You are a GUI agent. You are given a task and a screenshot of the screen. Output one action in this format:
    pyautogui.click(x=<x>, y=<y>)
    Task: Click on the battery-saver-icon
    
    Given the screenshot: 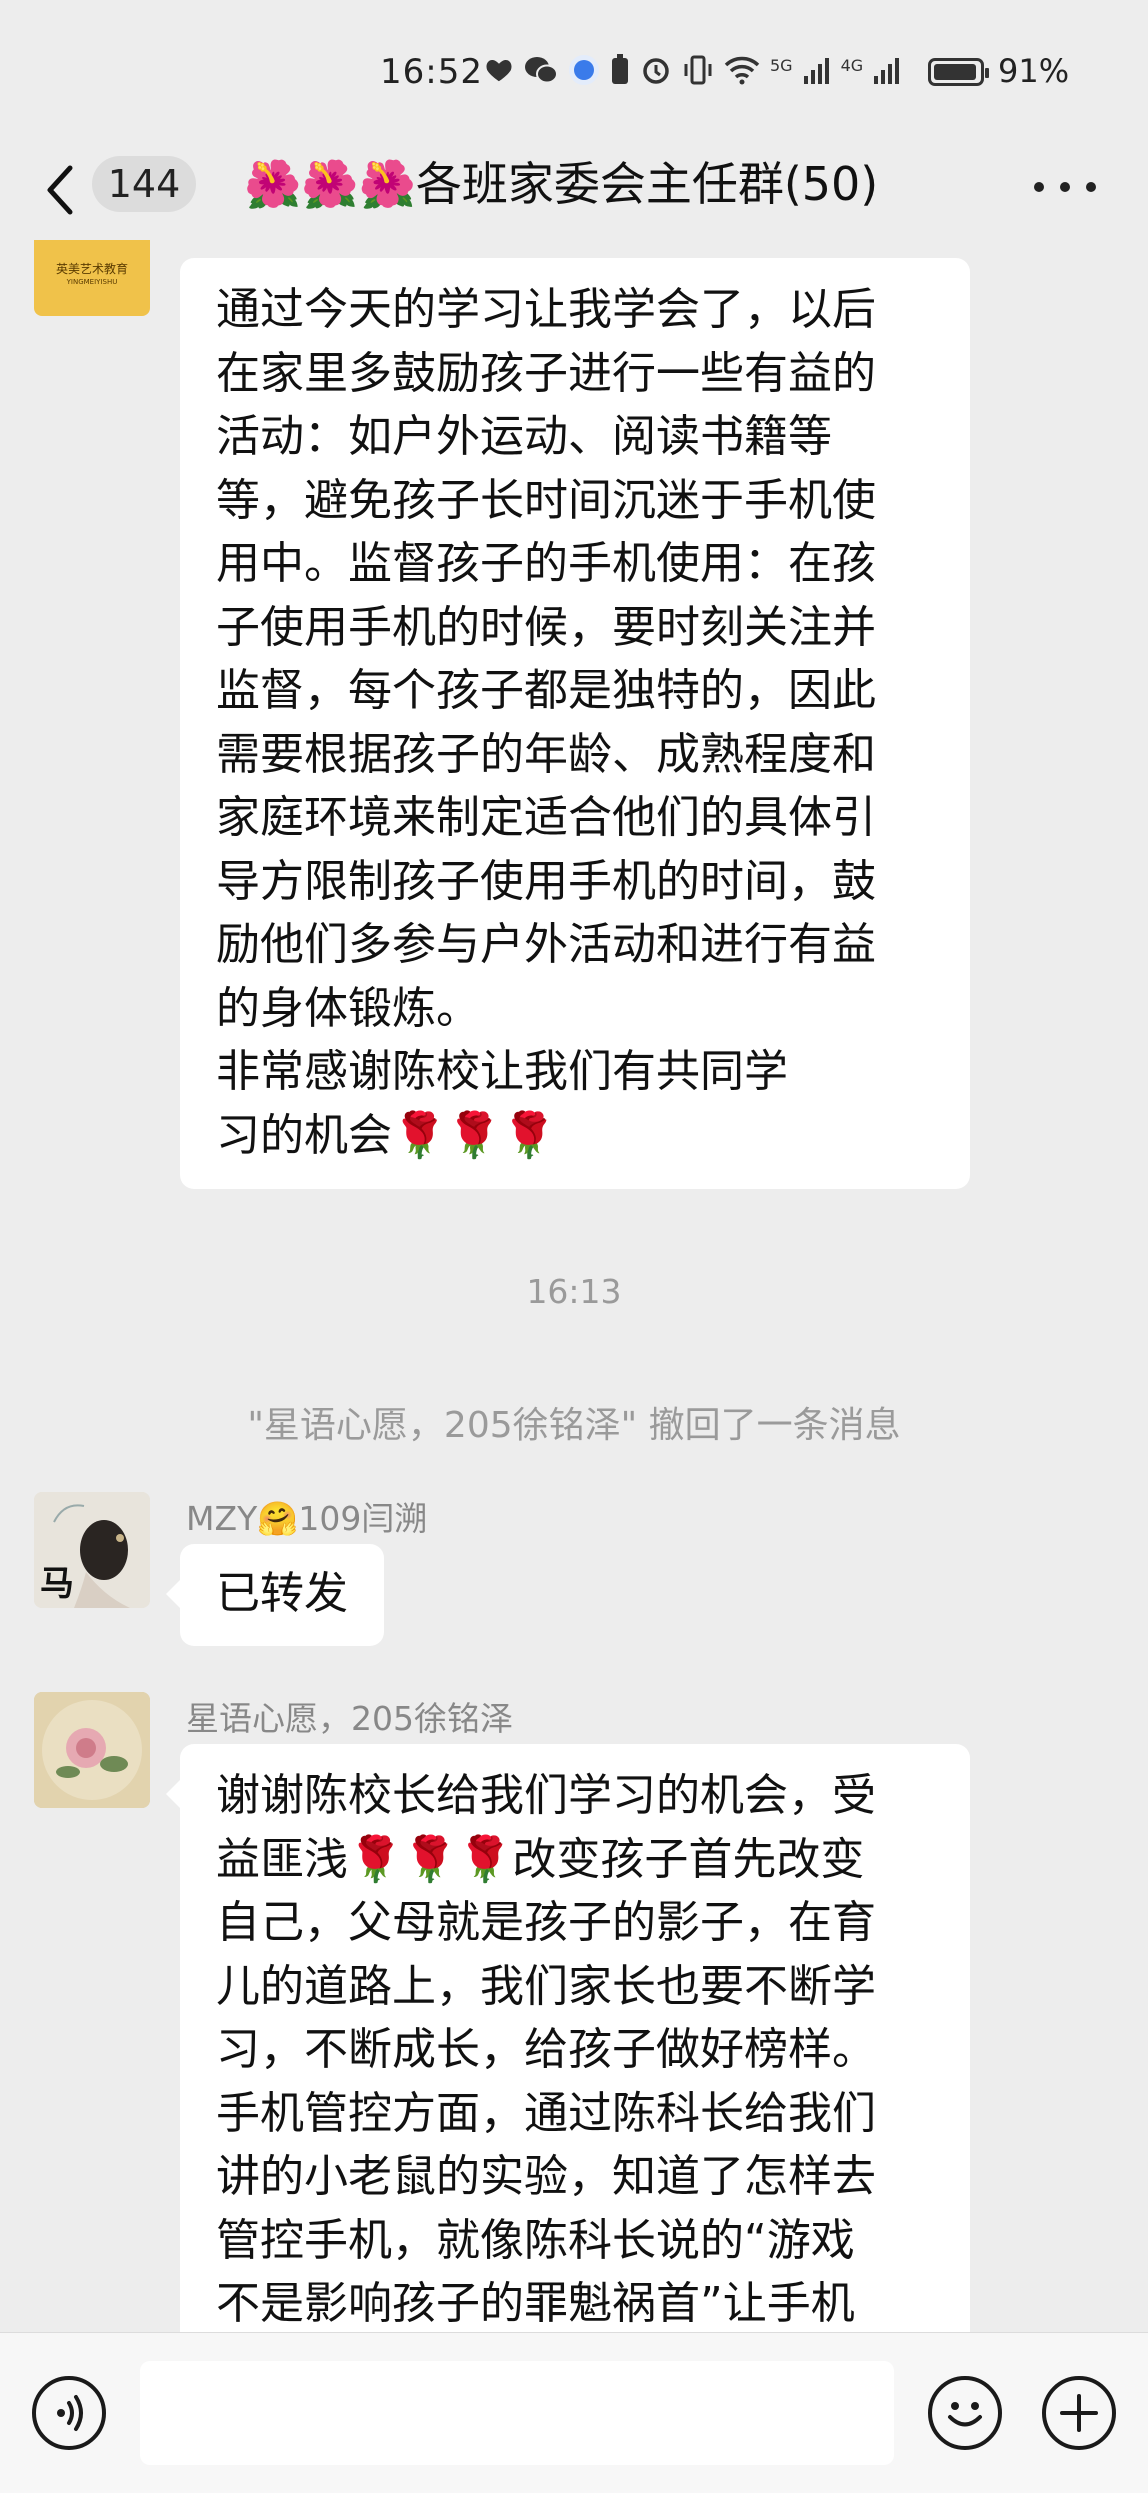 What is the action you would take?
    pyautogui.click(x=620, y=69)
    